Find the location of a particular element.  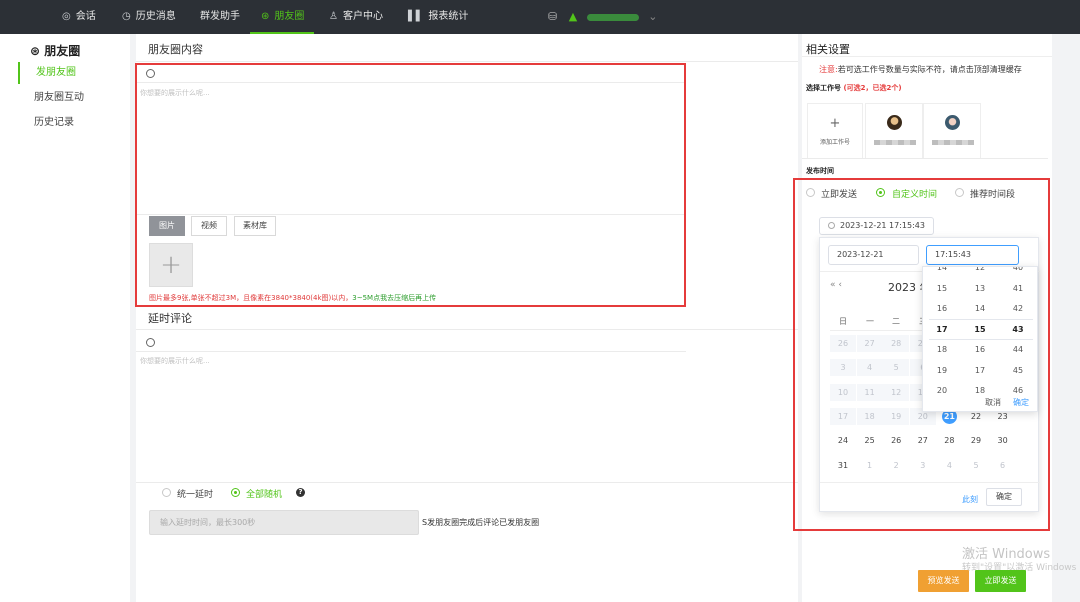

emoji-icon is located at coordinates (150, 342).